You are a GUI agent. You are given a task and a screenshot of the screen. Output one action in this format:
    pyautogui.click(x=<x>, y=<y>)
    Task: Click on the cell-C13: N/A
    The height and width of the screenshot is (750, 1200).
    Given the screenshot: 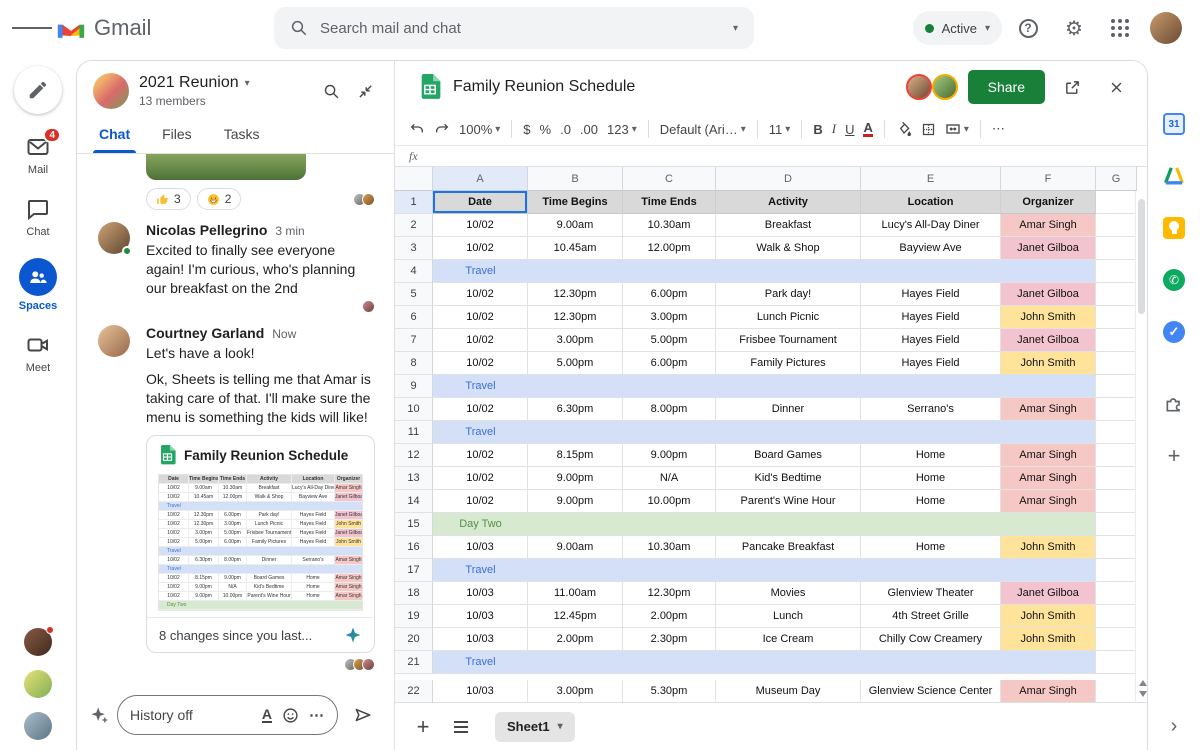 What is the action you would take?
    pyautogui.click(x=669, y=478)
    